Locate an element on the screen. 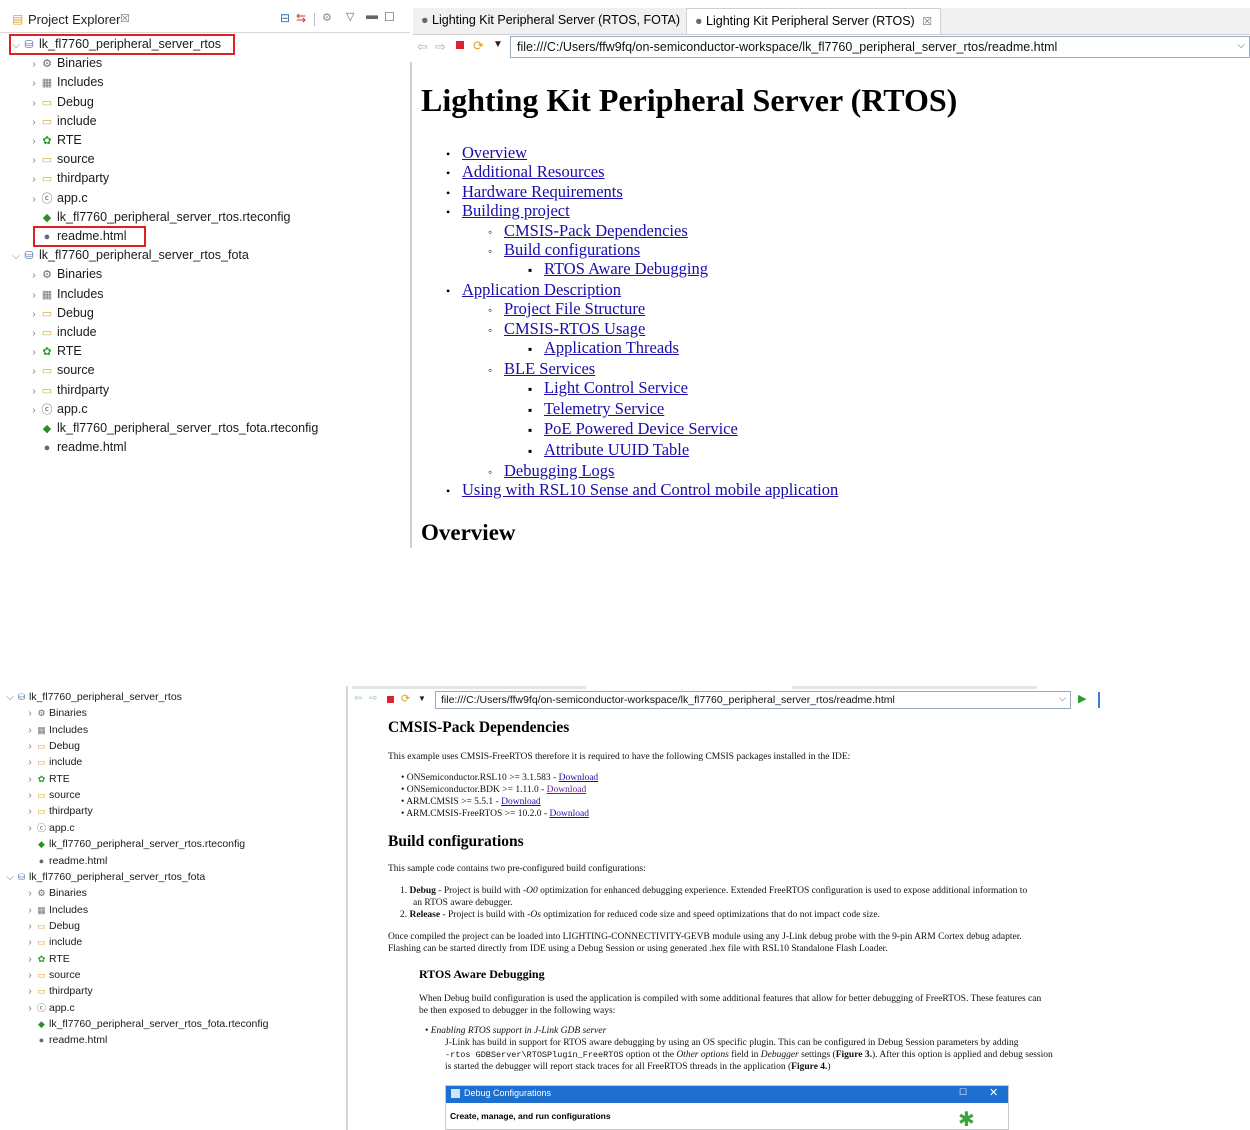  dropdown-icon: ▼ is located at coordinates (422, 698).